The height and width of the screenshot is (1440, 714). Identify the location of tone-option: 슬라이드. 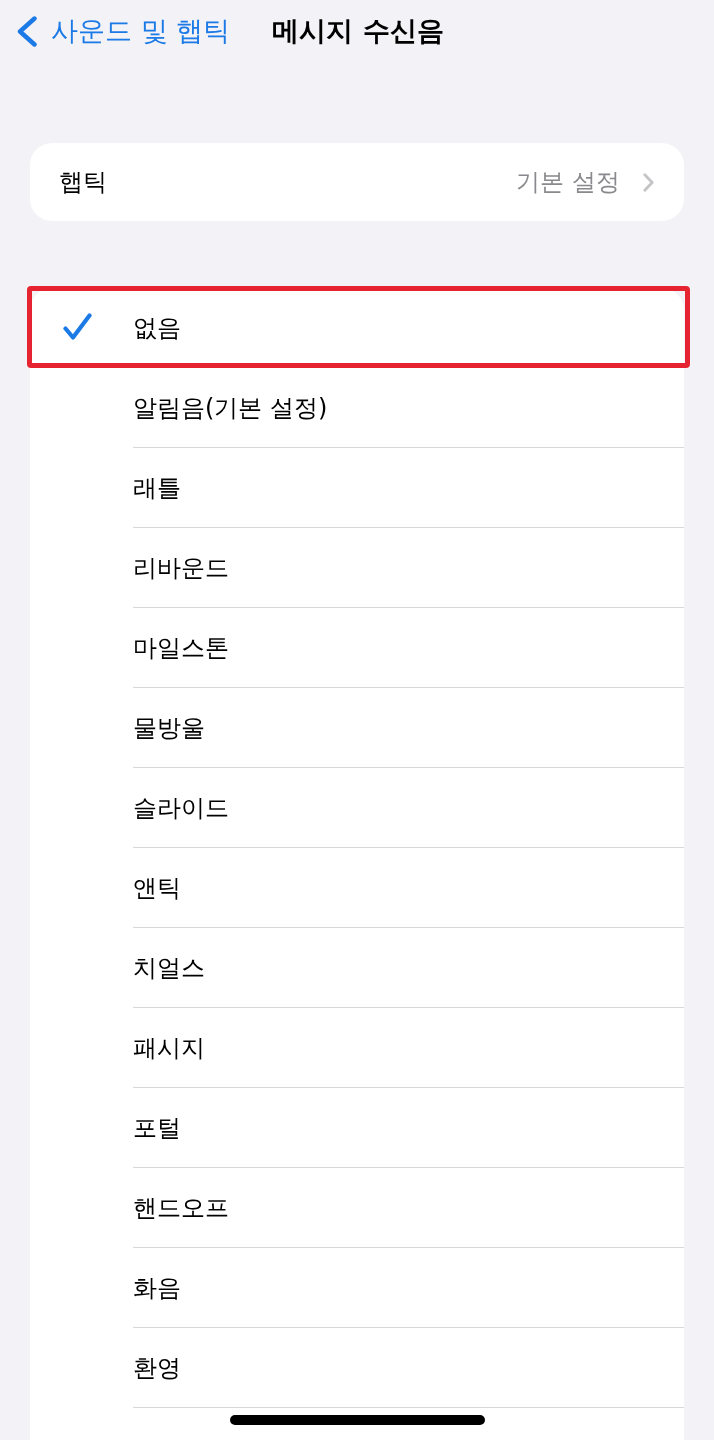
(357, 808).